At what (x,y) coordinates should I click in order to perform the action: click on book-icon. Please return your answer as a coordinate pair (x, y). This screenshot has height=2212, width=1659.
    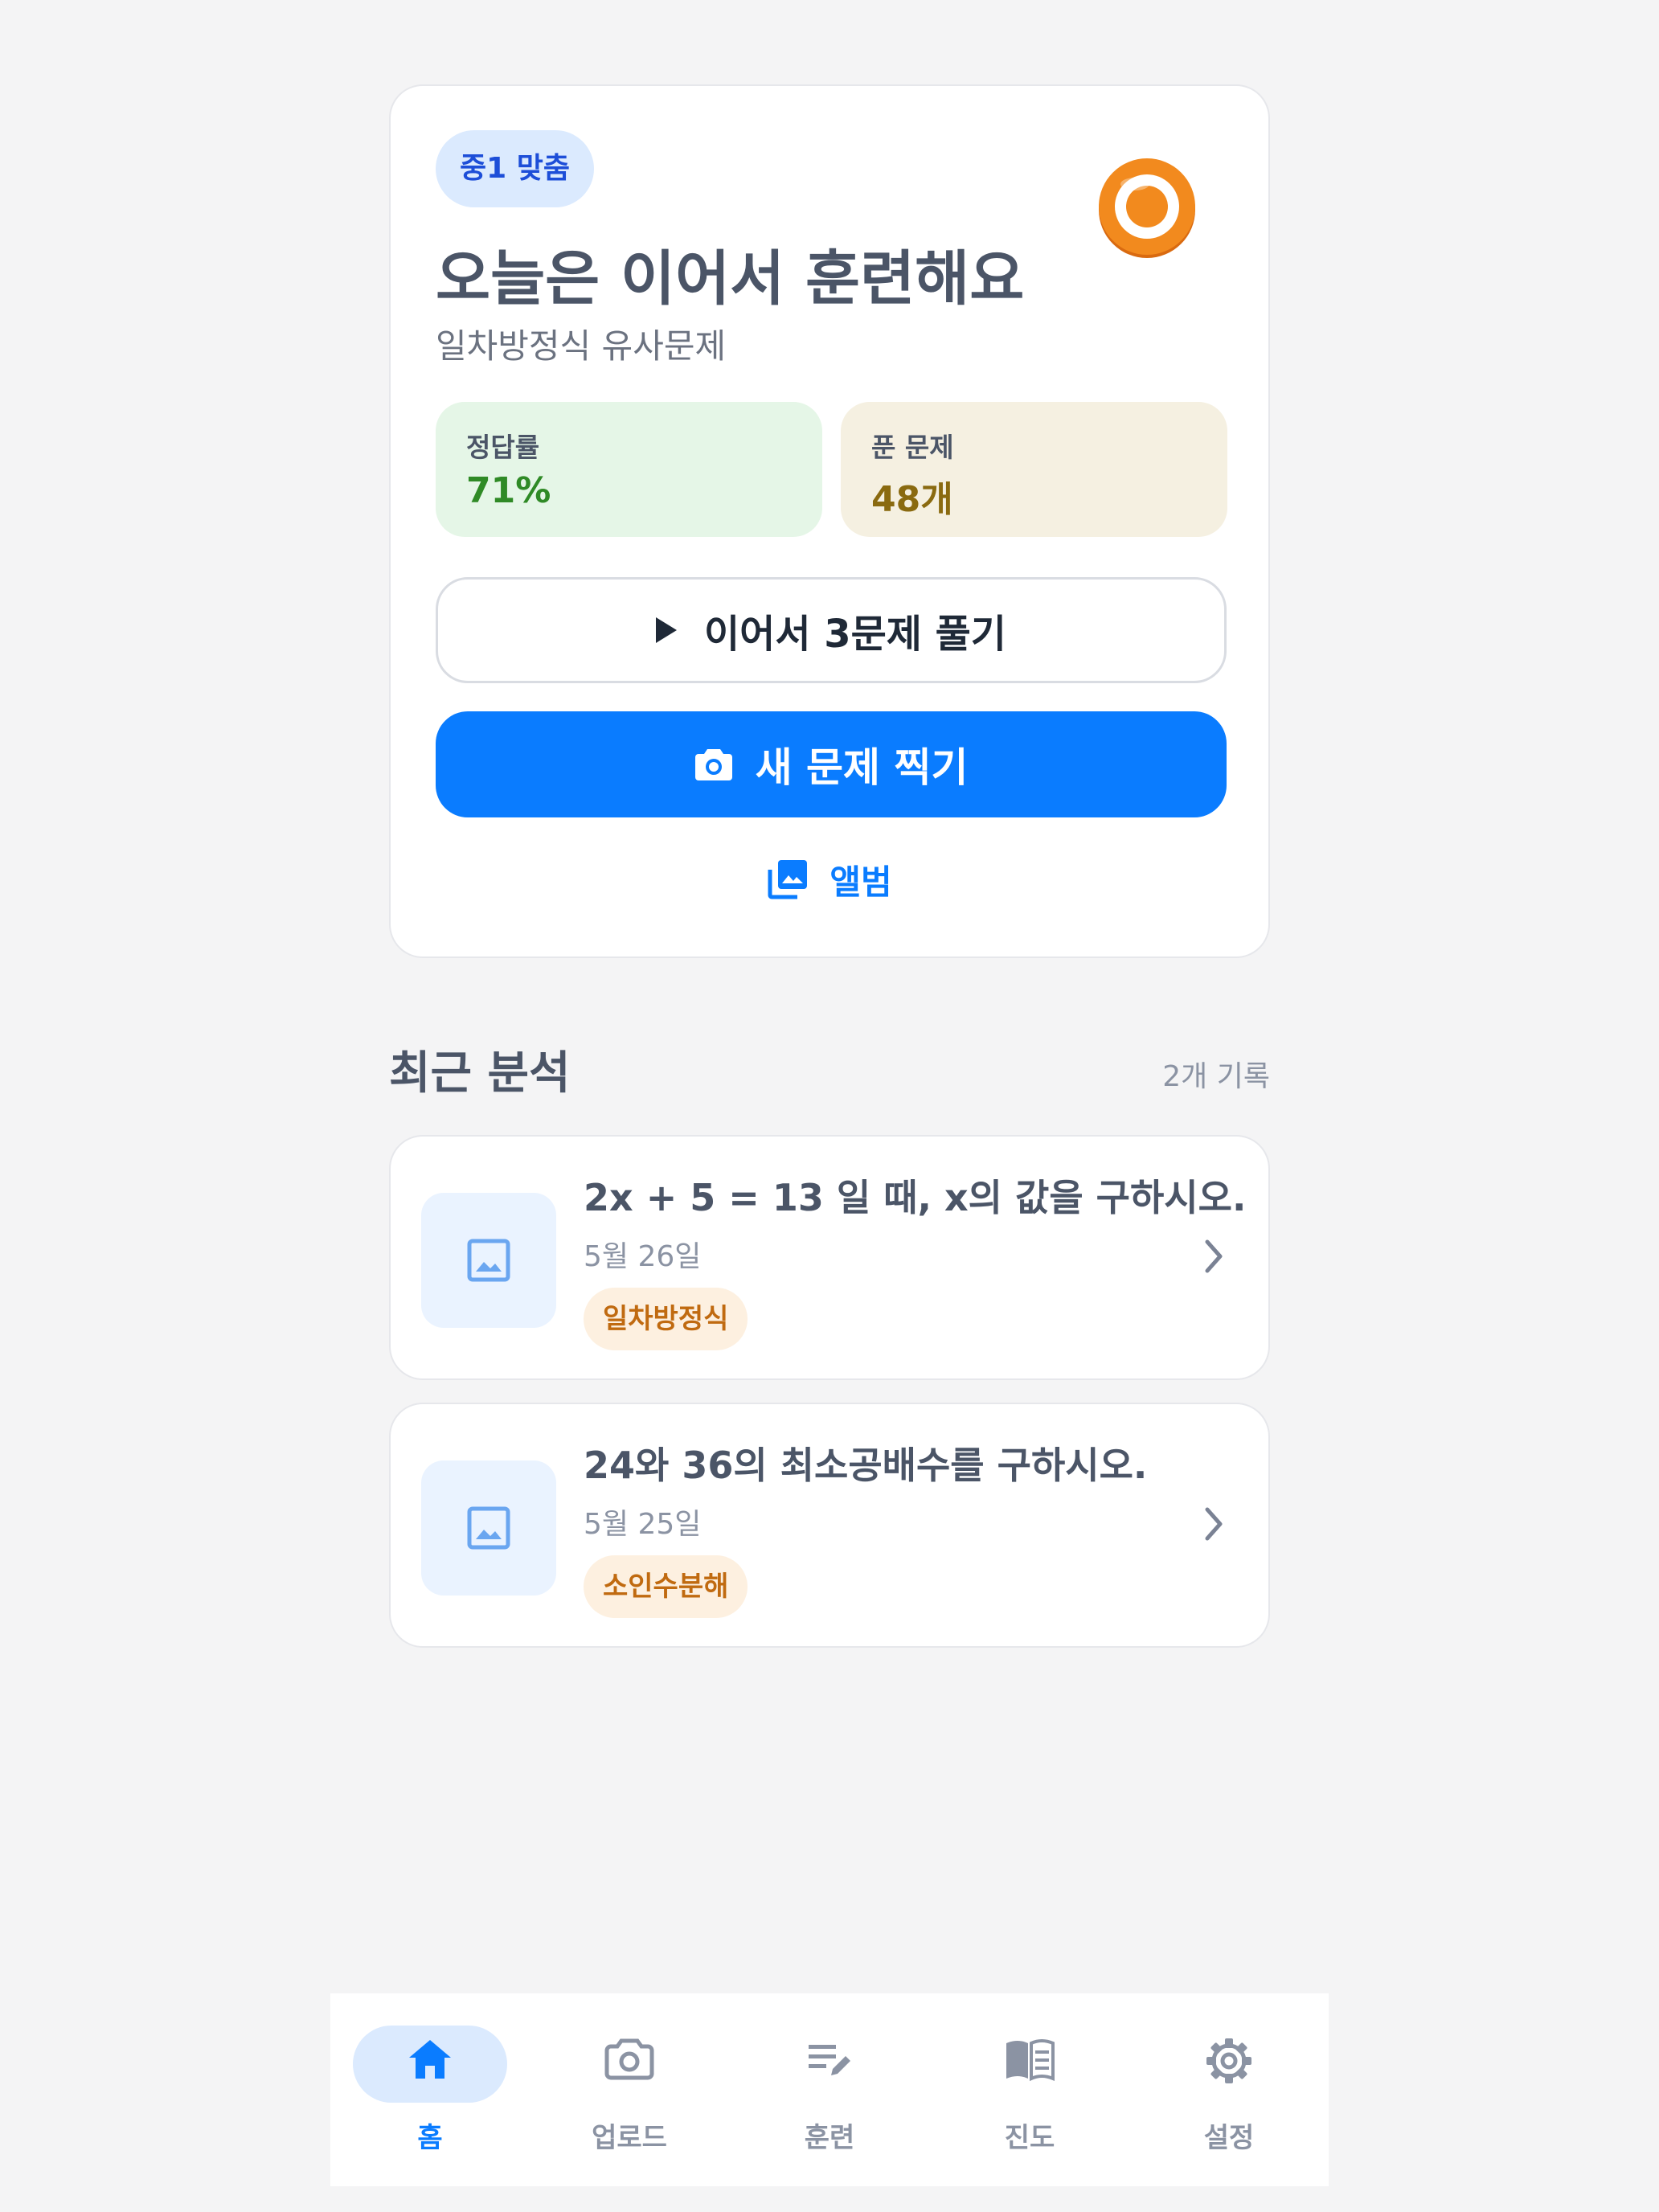
    Looking at the image, I should click on (1030, 2060).